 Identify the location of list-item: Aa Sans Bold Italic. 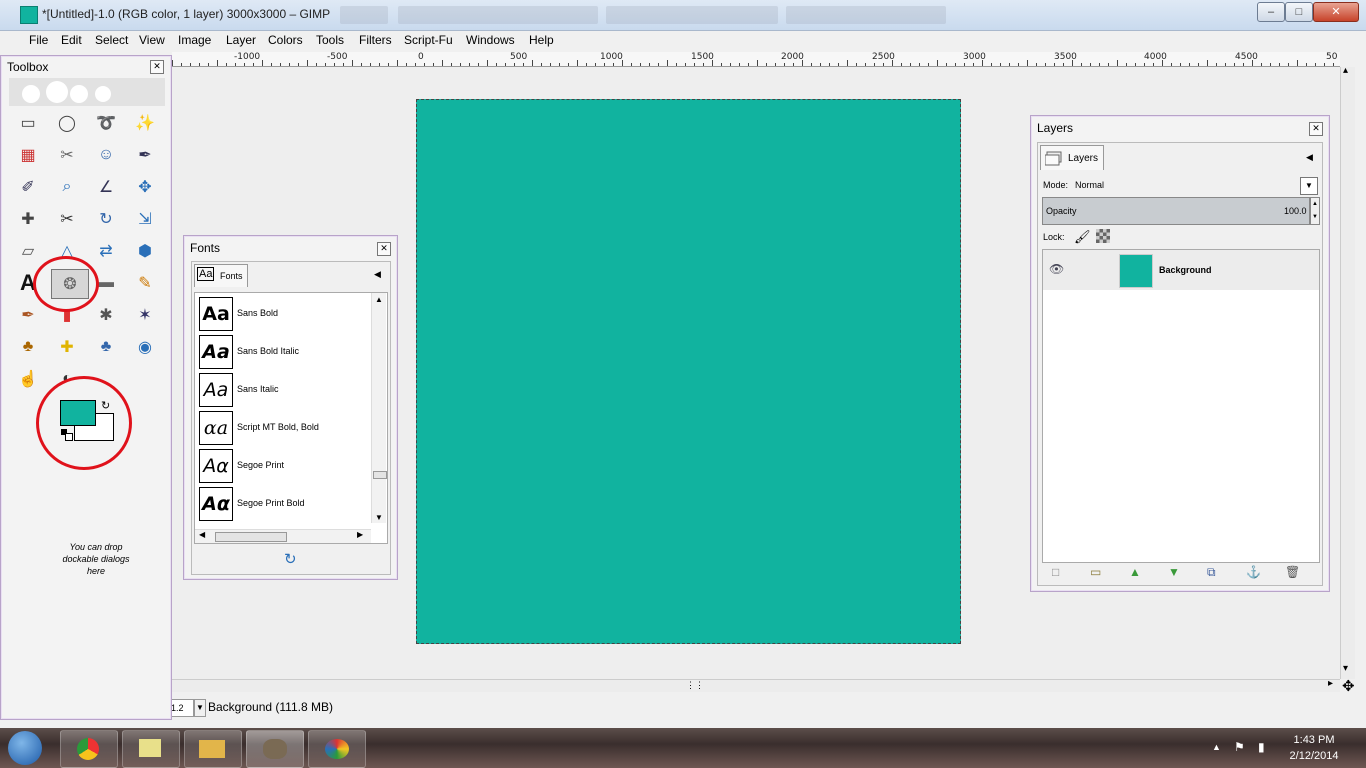
(283, 353).